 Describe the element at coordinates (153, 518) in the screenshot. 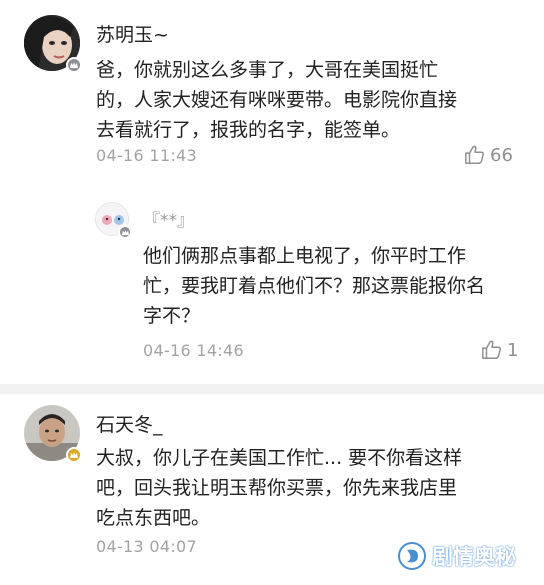

I see `comment-line: 吃点东西吧。` at that location.